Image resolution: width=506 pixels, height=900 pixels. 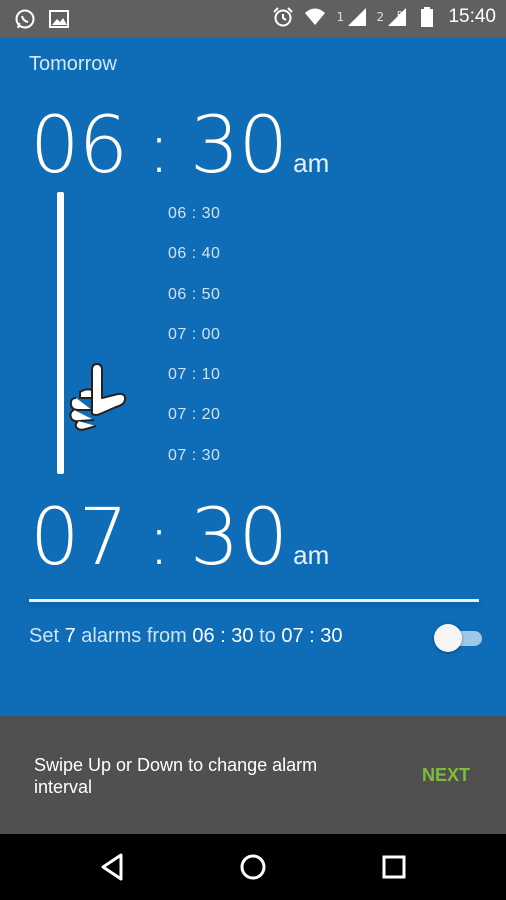 I want to click on next-button: NEXT, so click(x=446, y=775).